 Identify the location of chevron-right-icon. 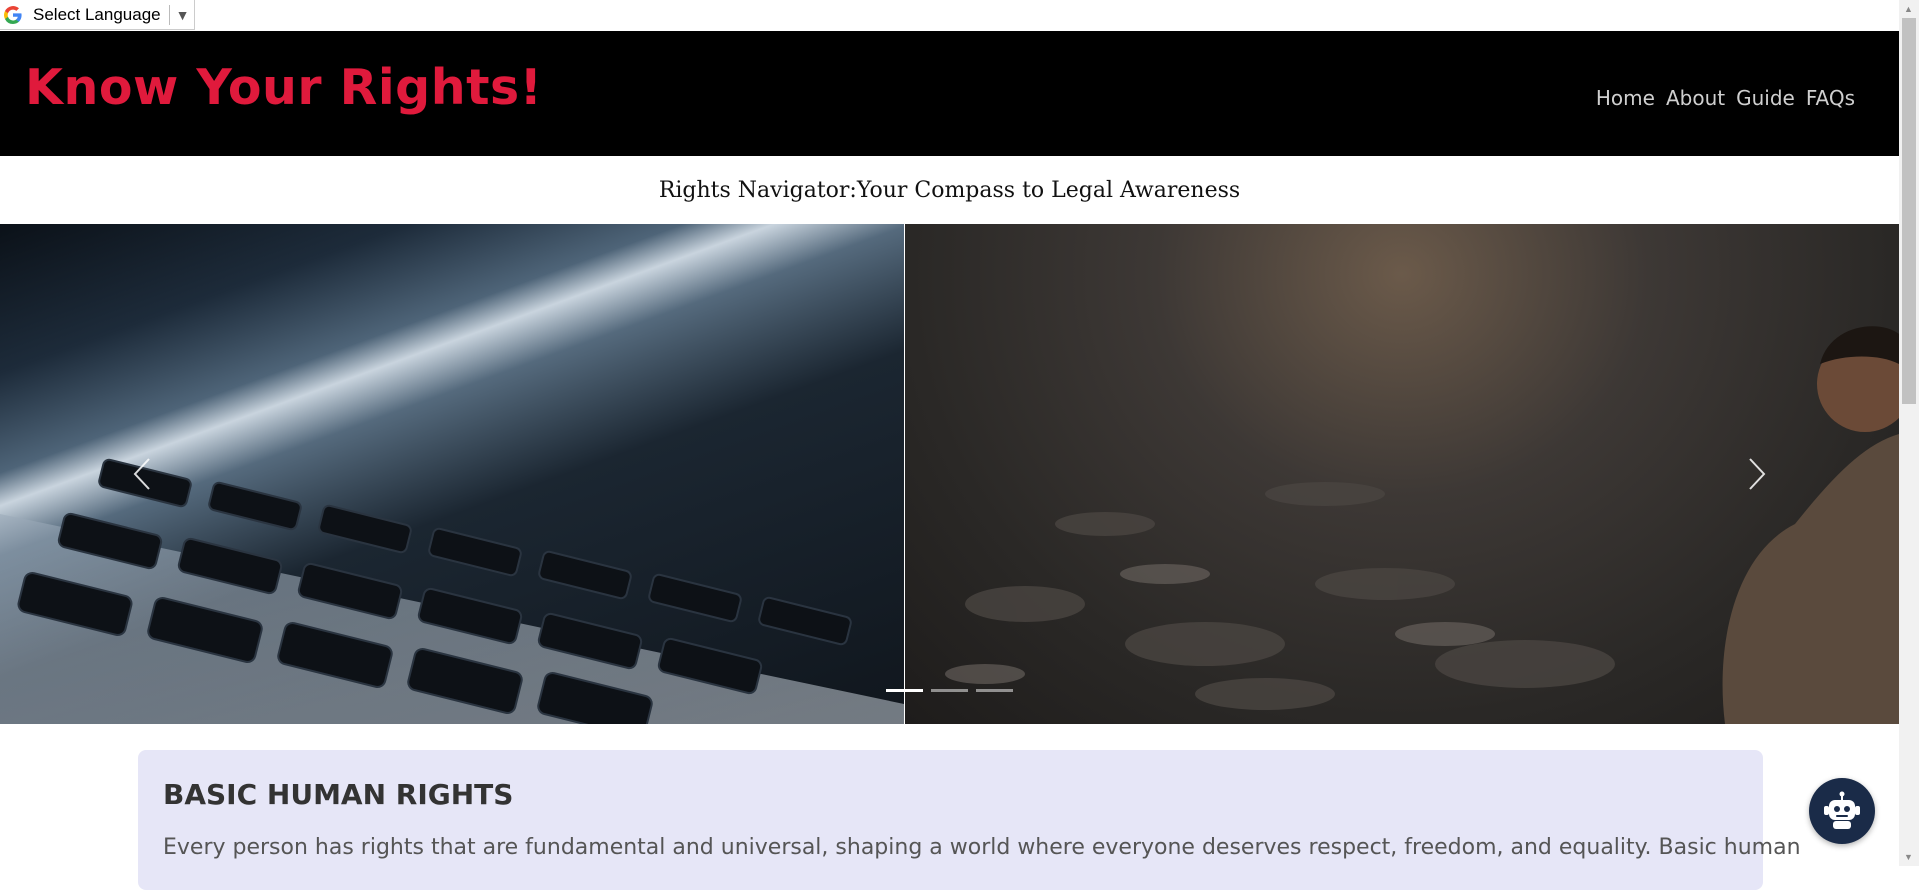
(1757, 474).